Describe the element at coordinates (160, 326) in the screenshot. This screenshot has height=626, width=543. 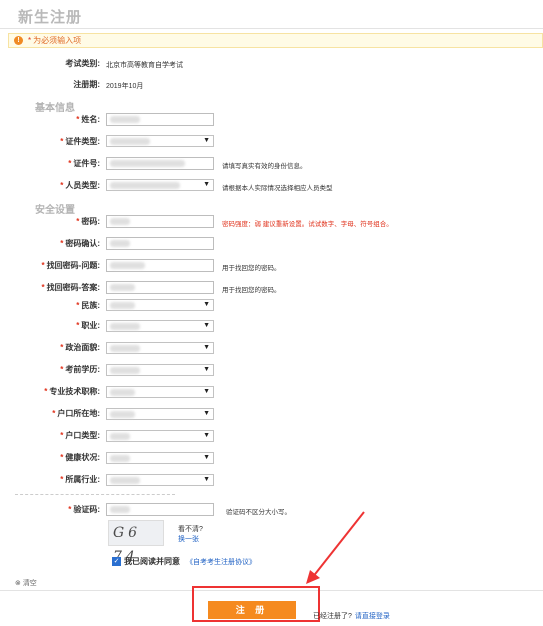
I see `occupation-select: ▼` at that location.